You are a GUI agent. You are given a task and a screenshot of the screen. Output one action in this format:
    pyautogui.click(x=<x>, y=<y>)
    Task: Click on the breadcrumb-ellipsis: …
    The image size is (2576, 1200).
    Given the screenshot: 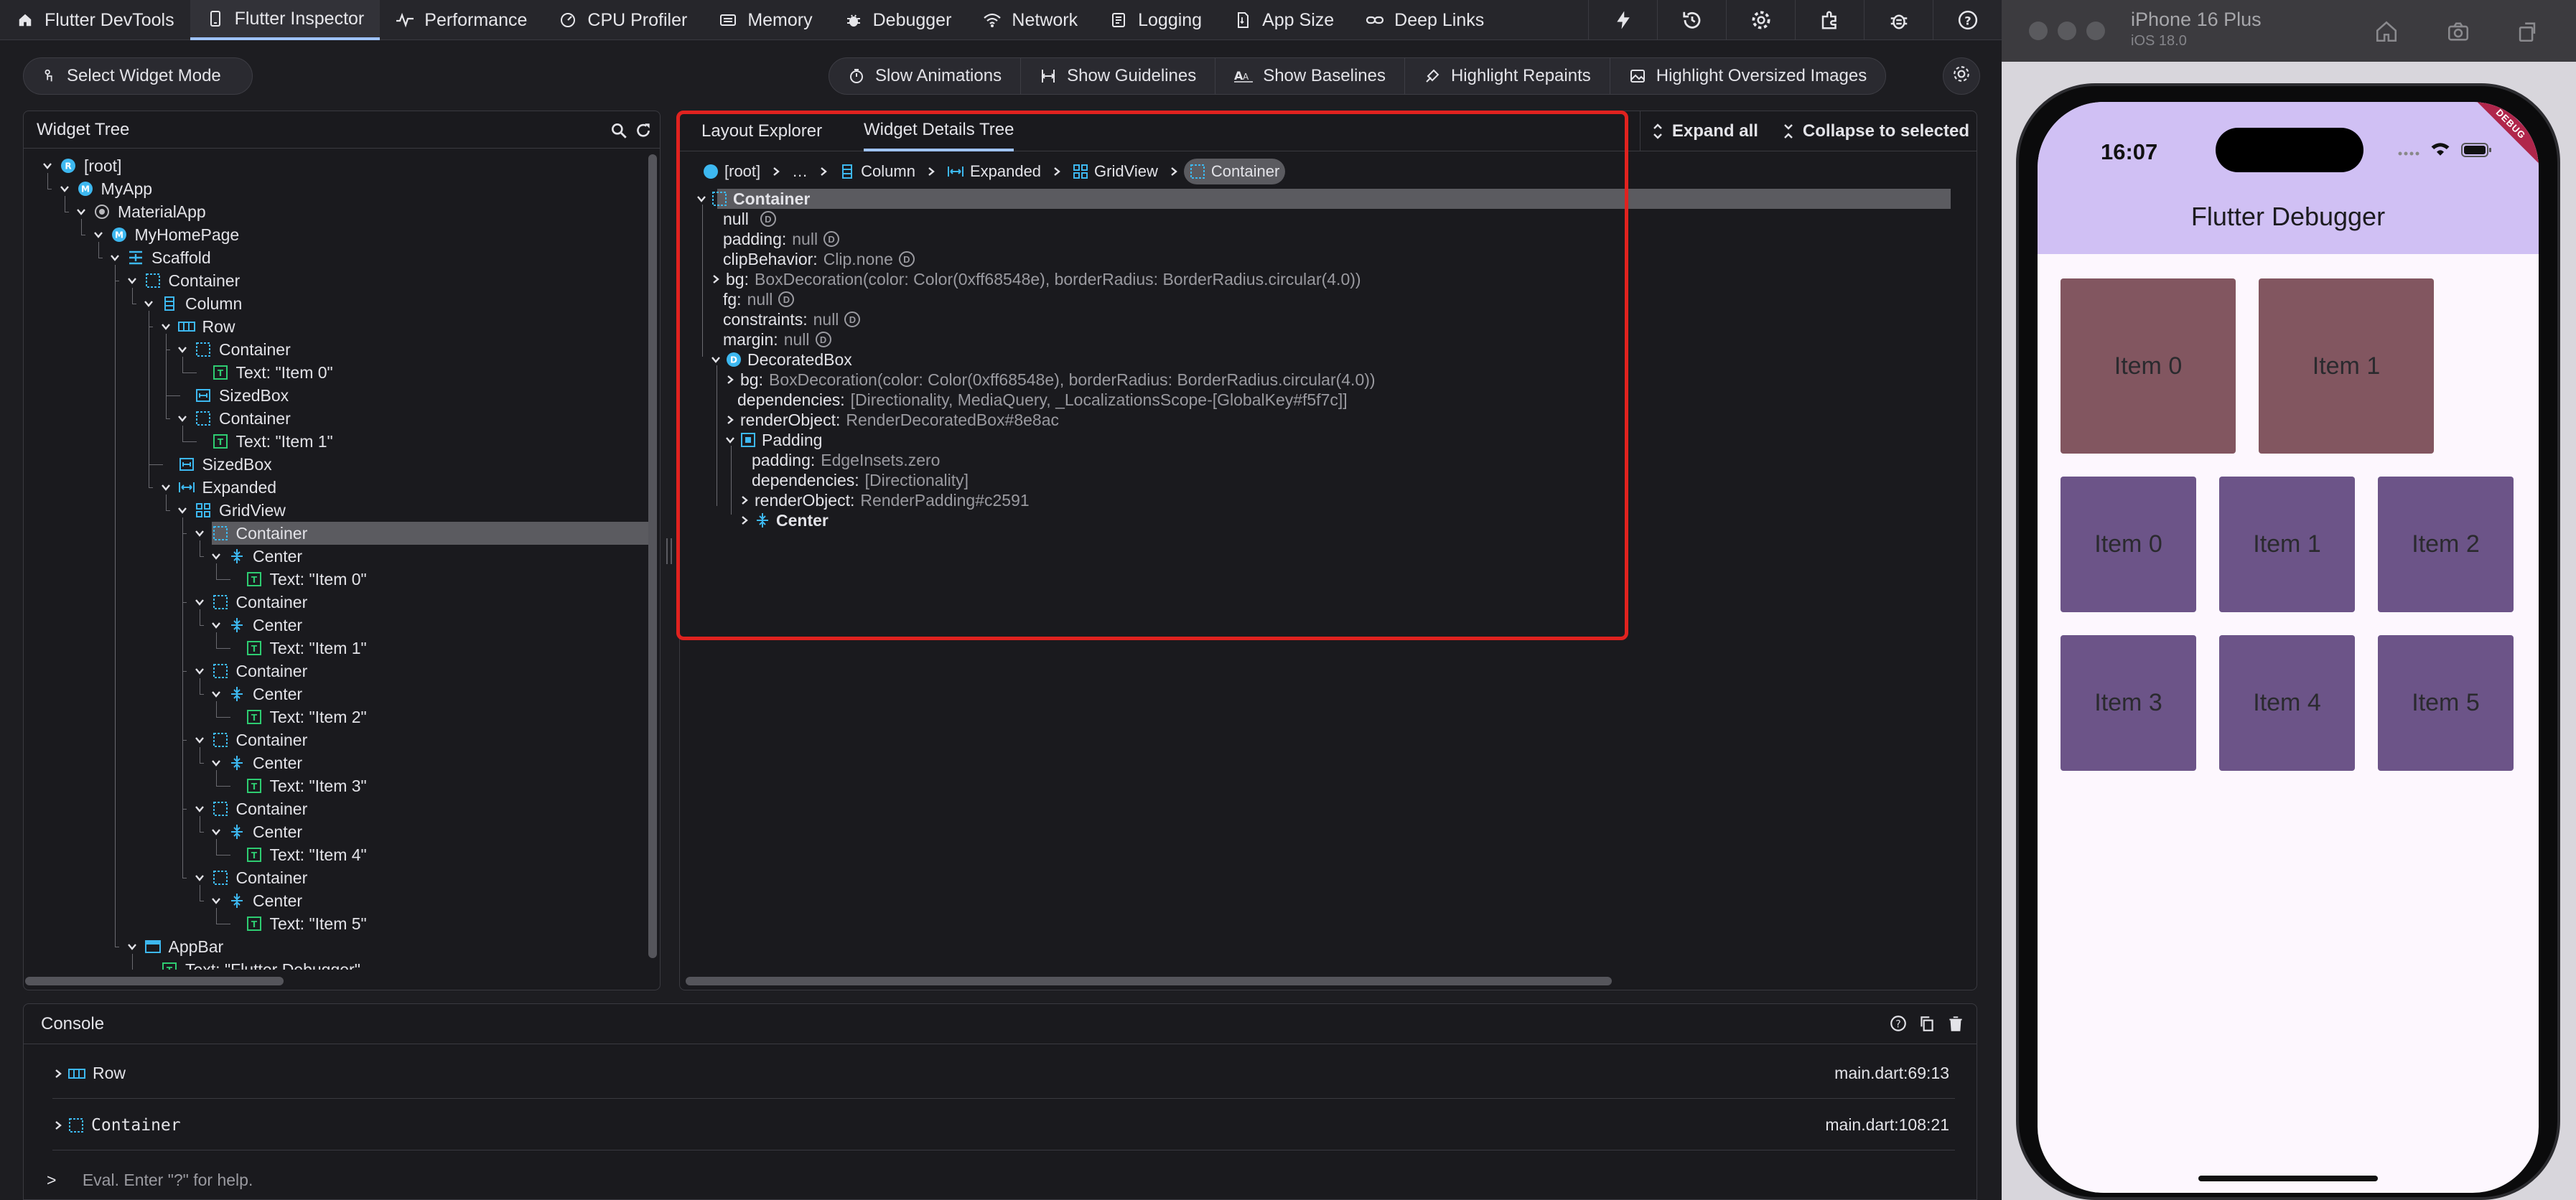 What is the action you would take?
    pyautogui.click(x=799, y=171)
    